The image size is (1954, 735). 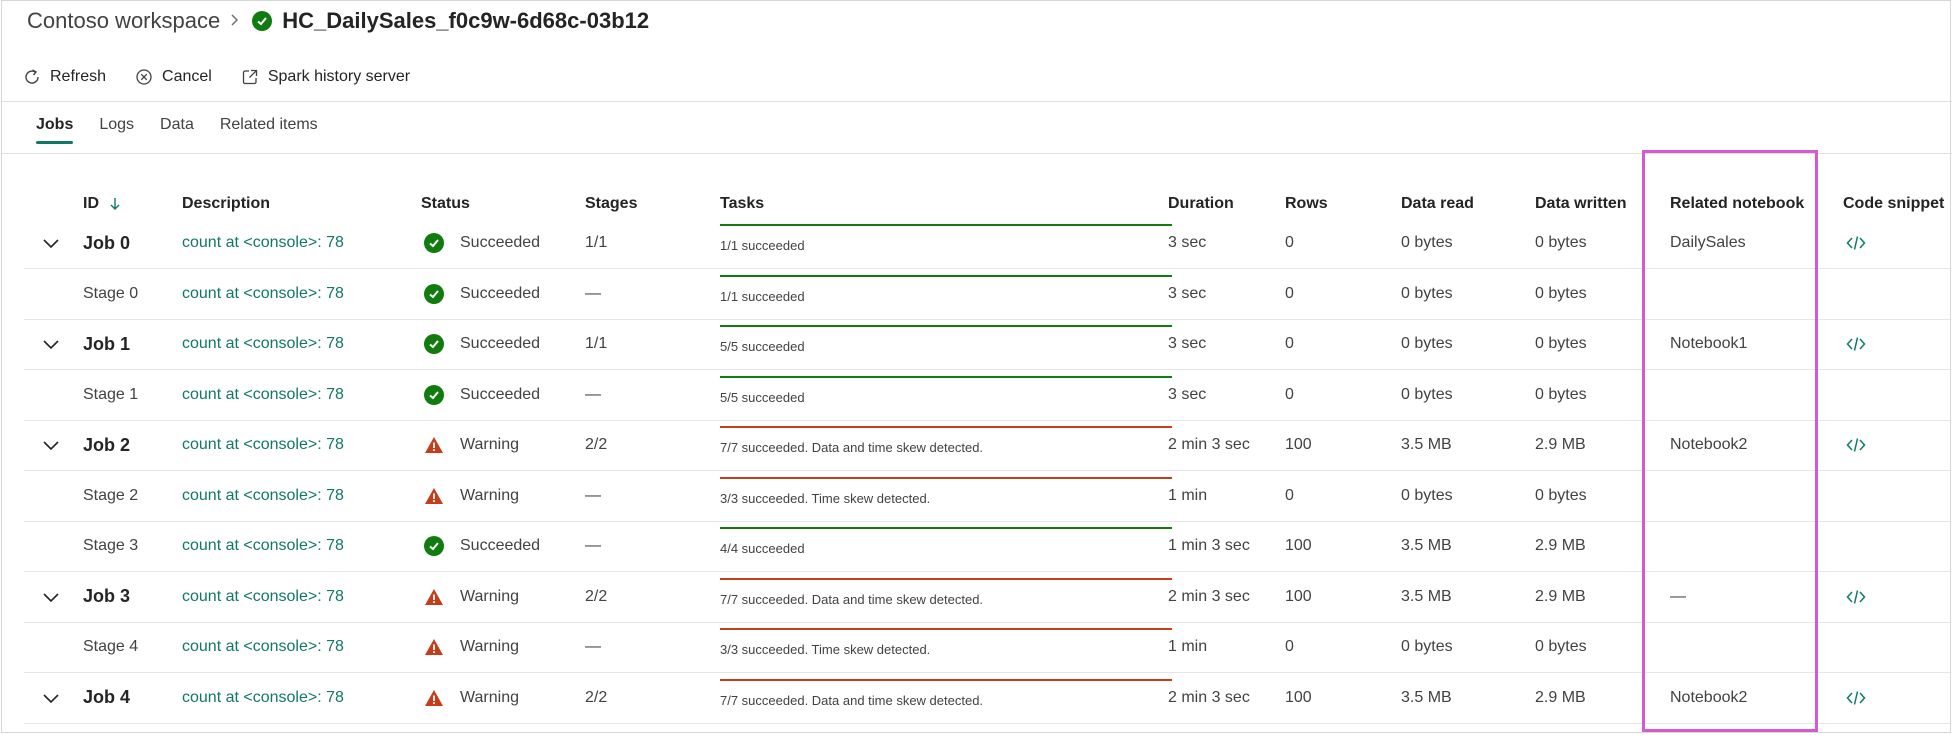 What do you see at coordinates (1426, 444) in the screenshot?
I see `row-data-read: 3.5 MB` at bounding box center [1426, 444].